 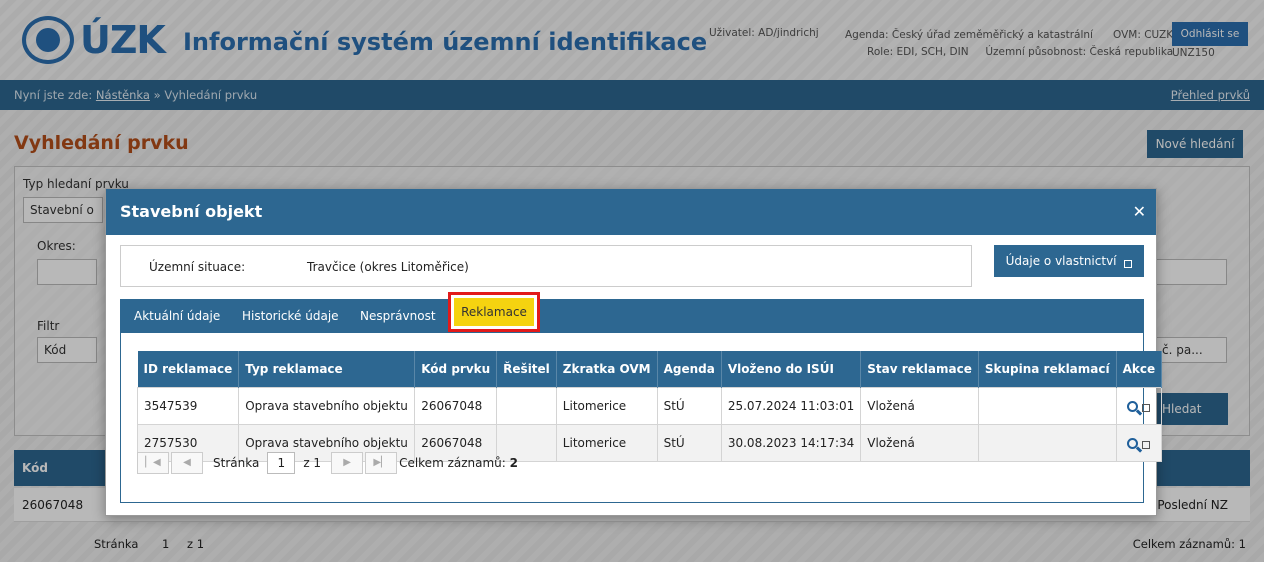 I want to click on pager-total: Celkem záznamů: 2, so click(x=458, y=463).